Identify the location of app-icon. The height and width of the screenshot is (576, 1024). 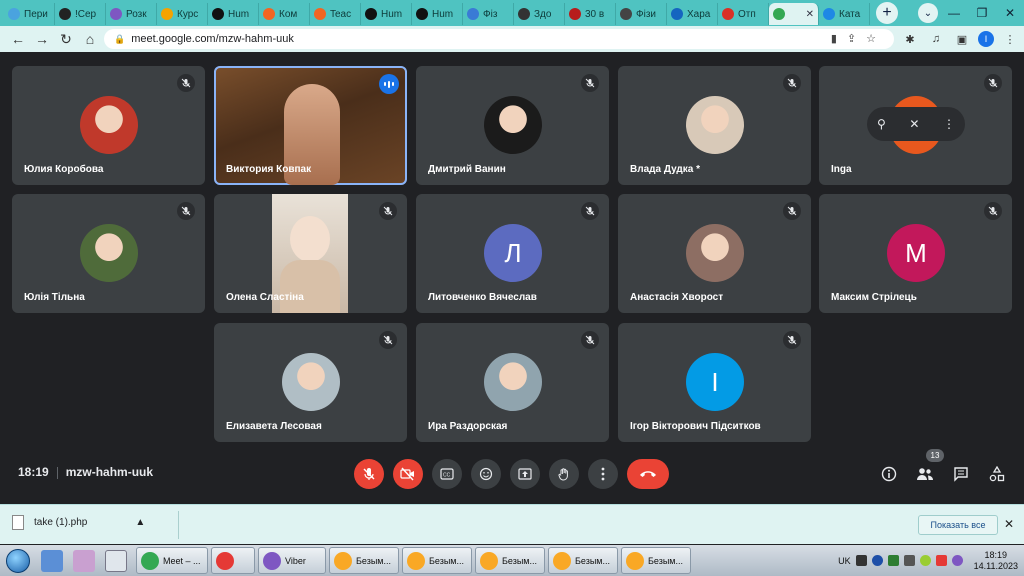
(343, 560).